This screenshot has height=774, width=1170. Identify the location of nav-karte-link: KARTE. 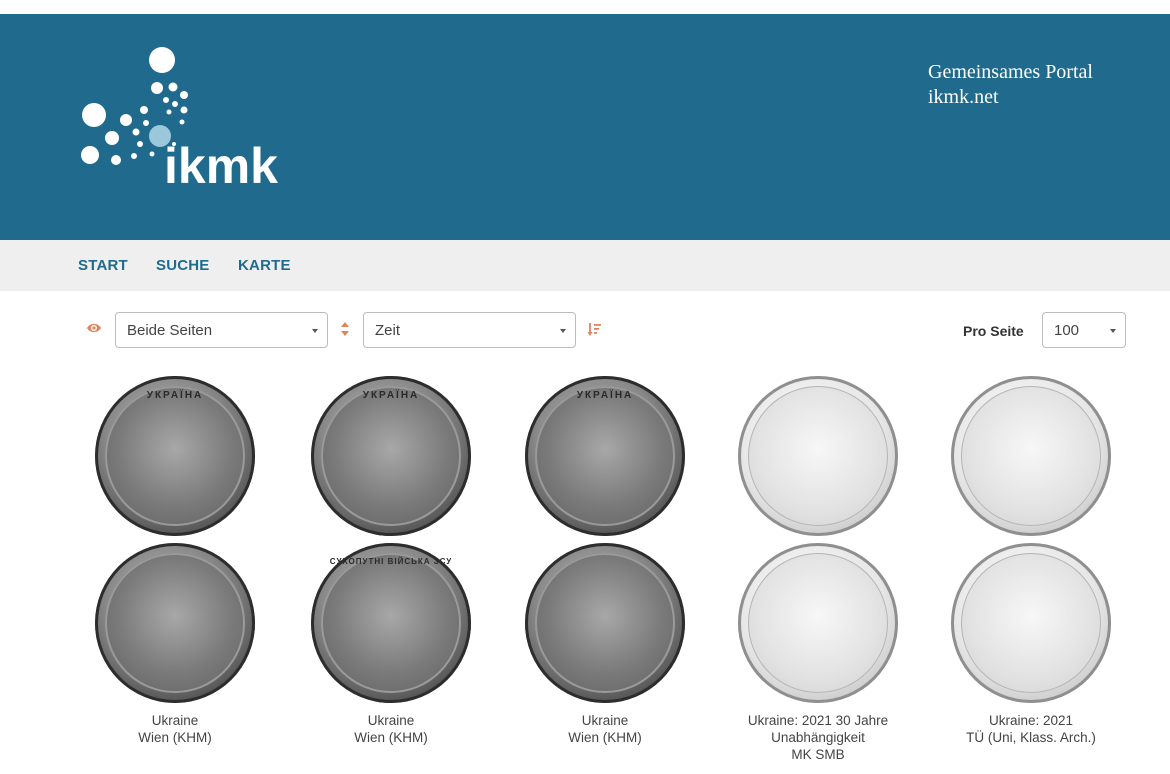
(264, 265).